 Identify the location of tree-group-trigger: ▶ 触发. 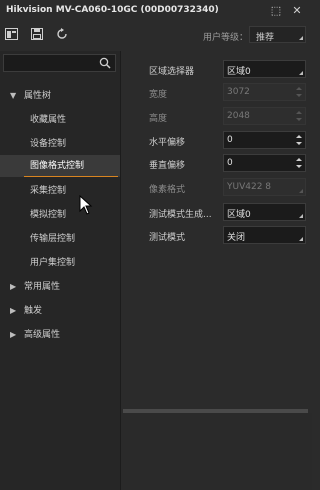
(60, 311).